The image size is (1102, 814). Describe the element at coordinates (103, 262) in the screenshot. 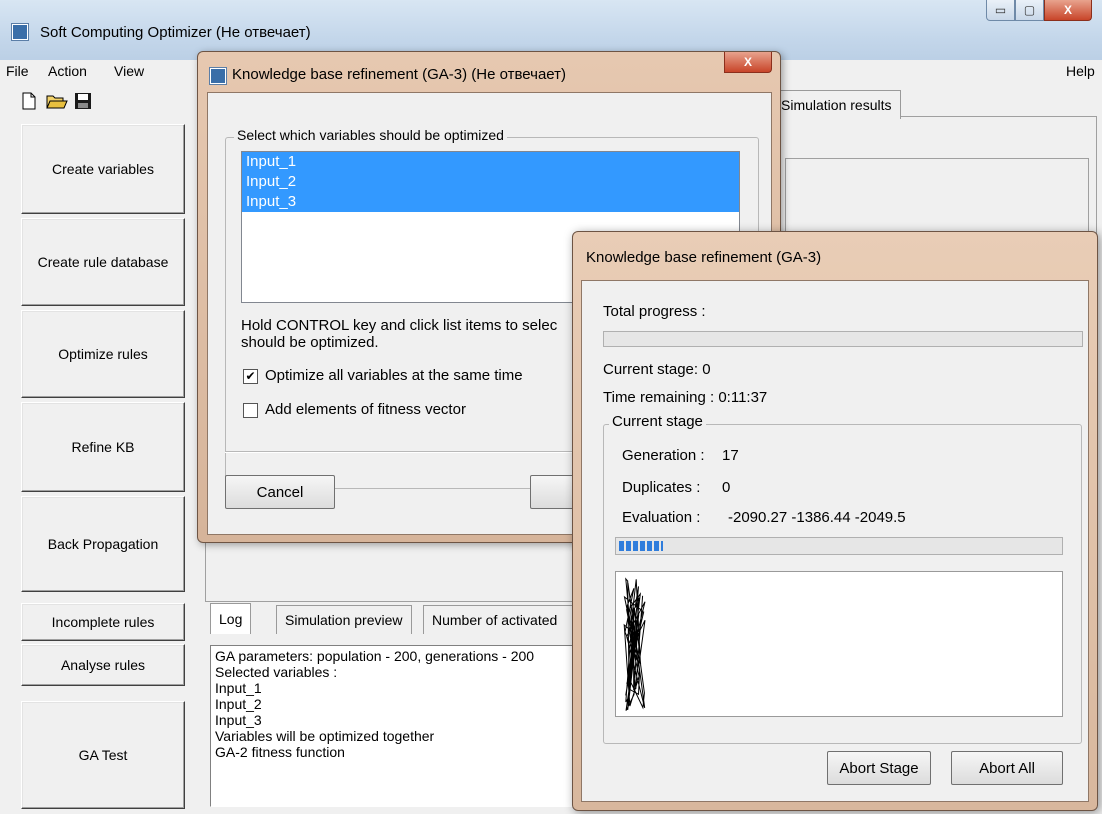

I see `create-rule-database-button: Create rule database` at that location.